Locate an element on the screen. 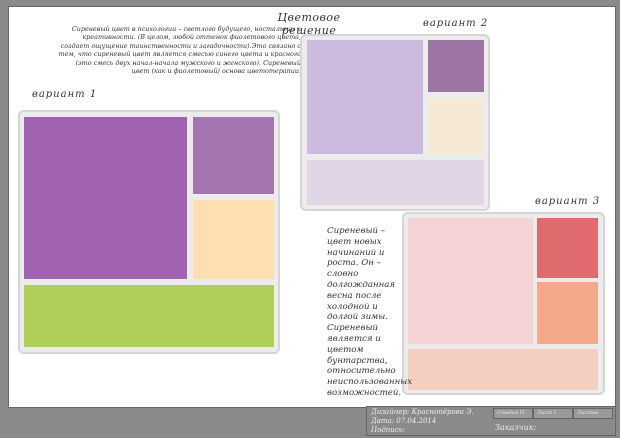 This screenshot has width=620, height=438. variant-3-swatch-secondary is located at coordinates (567, 248).